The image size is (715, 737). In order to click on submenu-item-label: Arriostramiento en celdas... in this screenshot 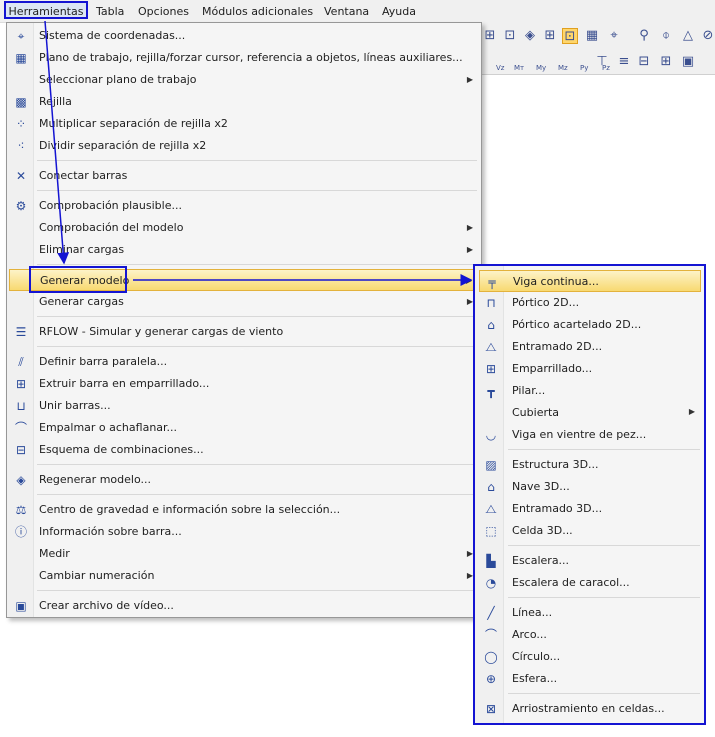, I will do `click(588, 708)`.